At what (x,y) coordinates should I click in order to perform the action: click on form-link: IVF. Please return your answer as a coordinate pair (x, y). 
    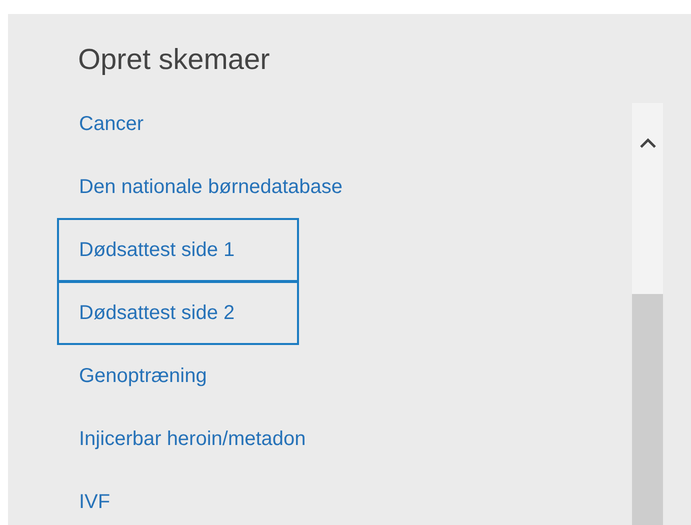
    Looking at the image, I should click on (83, 497).